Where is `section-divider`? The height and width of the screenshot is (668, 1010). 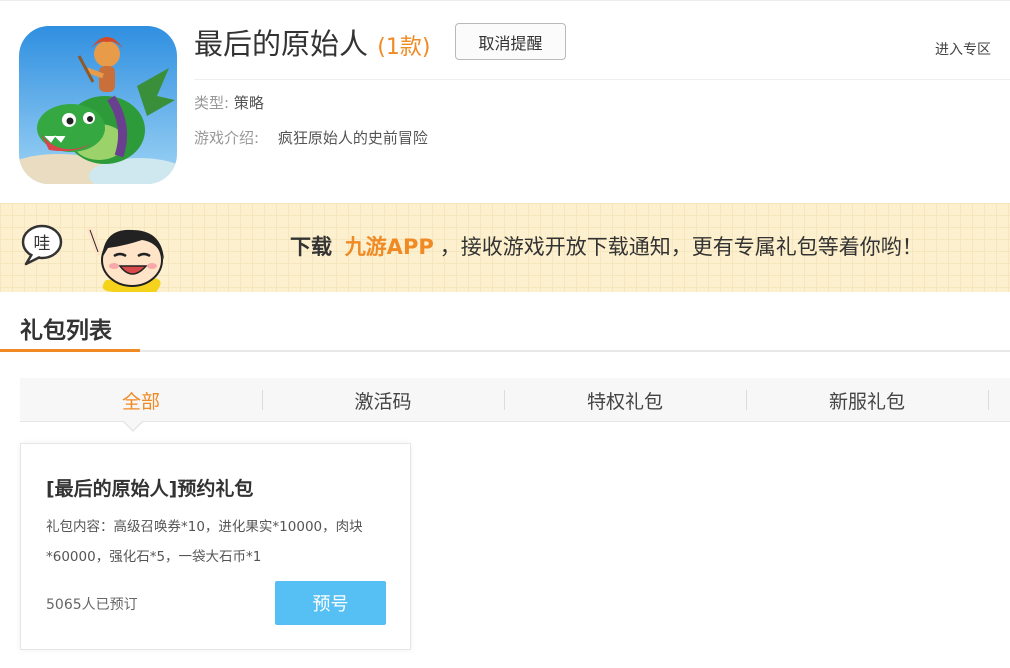 section-divider is located at coordinates (505, 351).